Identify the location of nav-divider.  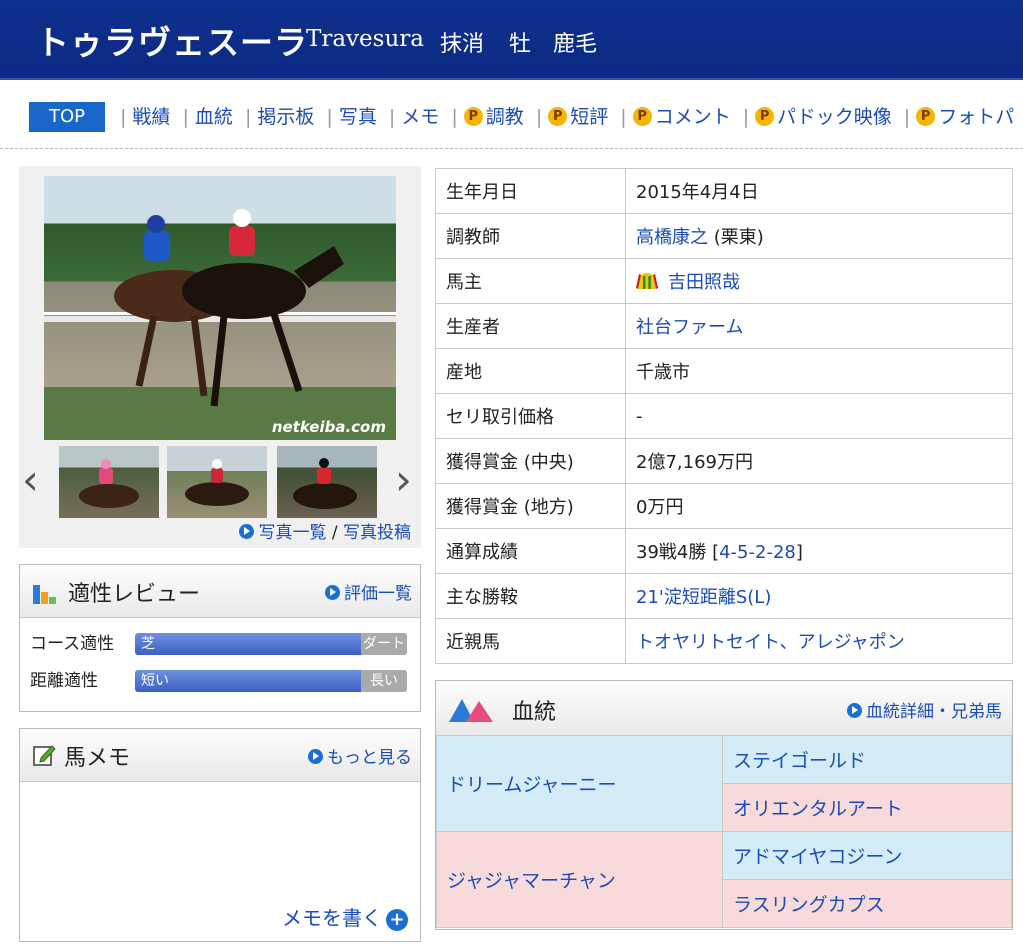
(511, 148).